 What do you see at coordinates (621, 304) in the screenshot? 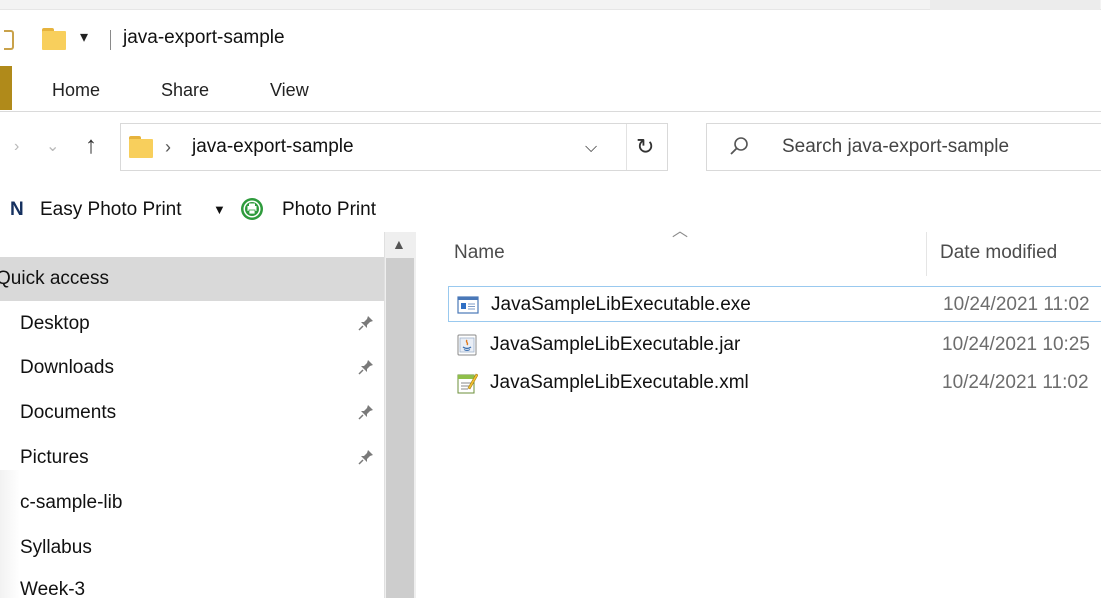
I see `file-name: JavaSampleLibExecutable.exe` at bounding box center [621, 304].